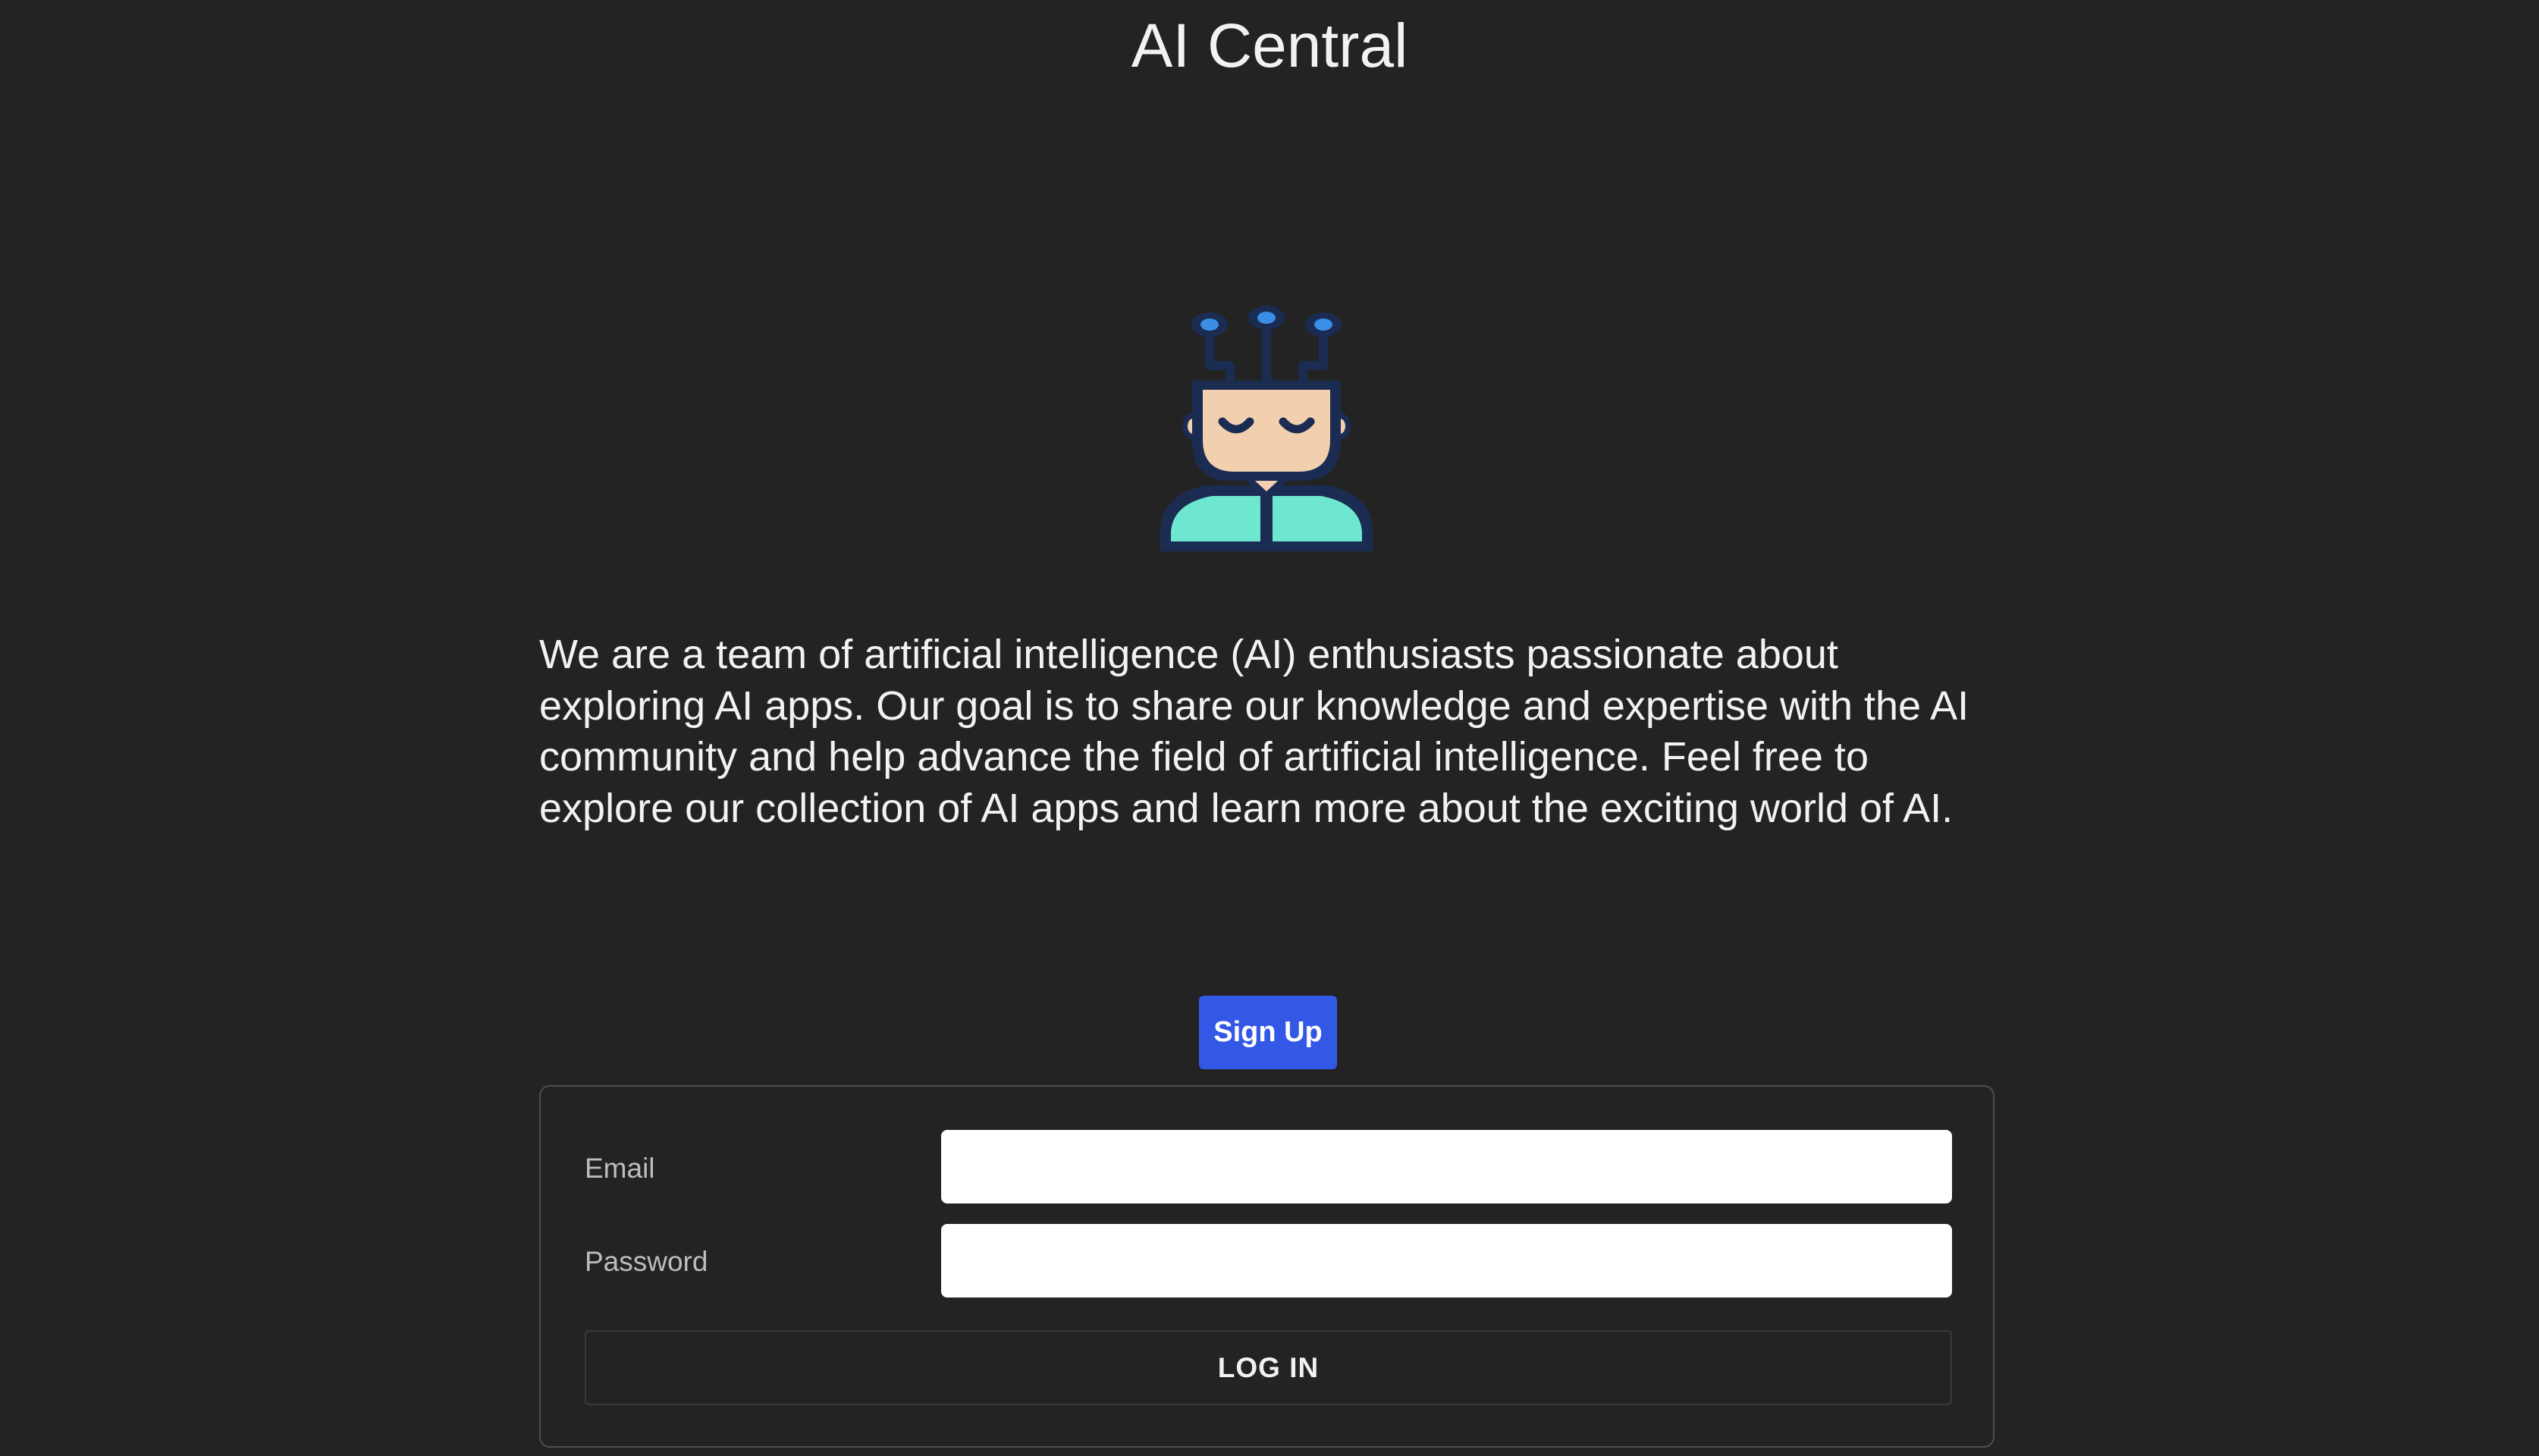 Image resolution: width=2539 pixels, height=1456 pixels. I want to click on ai-robot-head-icon, so click(1266, 428).